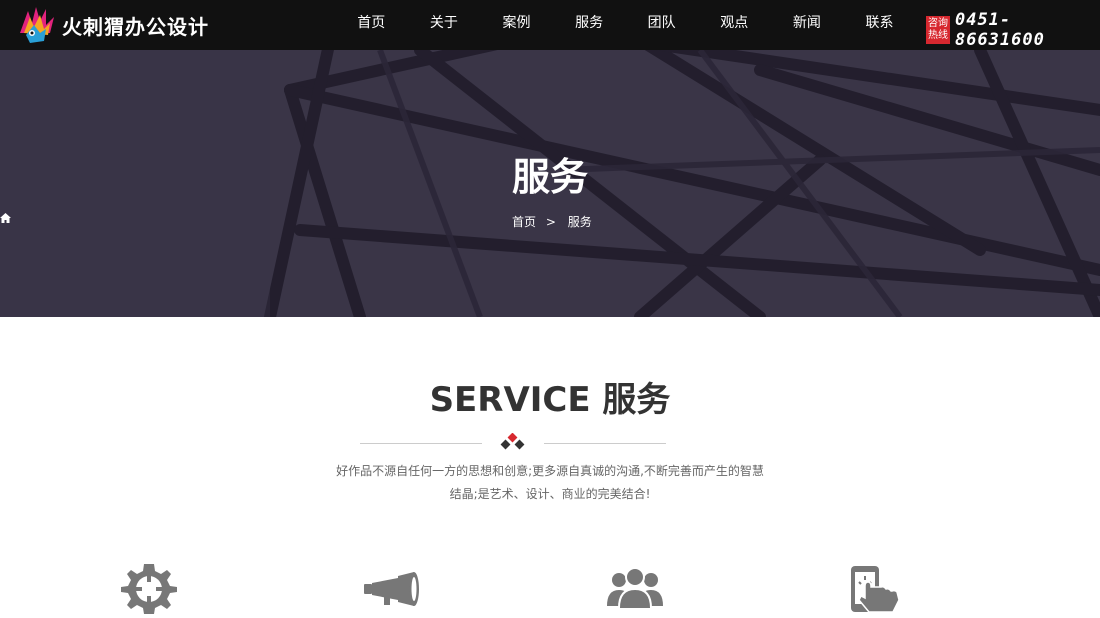  What do you see at coordinates (937, 23) in the screenshot?
I see `hotline-badge-line1: 咨询` at bounding box center [937, 23].